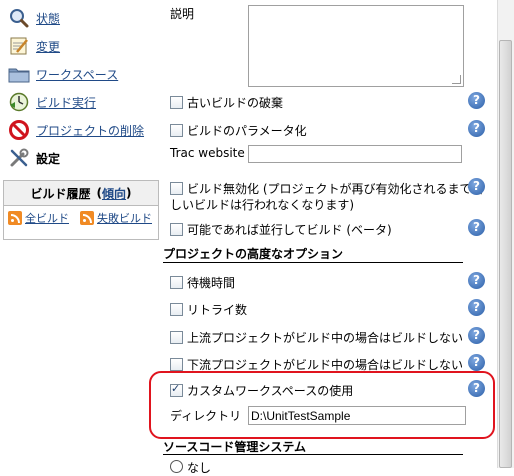 The image size is (514, 476). I want to click on sidebar-item-delete-project: プロジェクトの削除, so click(75, 130).